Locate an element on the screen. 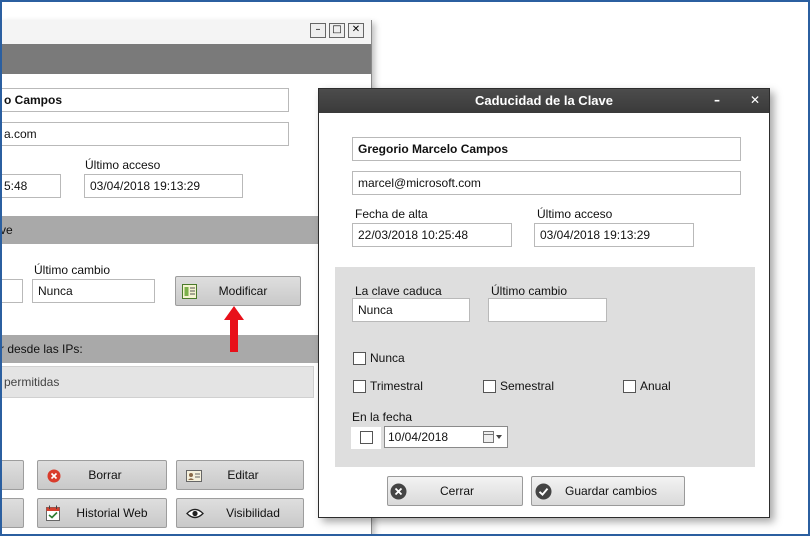 Image resolution: width=810 pixels, height=536 pixels. close-button-label: Cerrar is located at coordinates (457, 491).